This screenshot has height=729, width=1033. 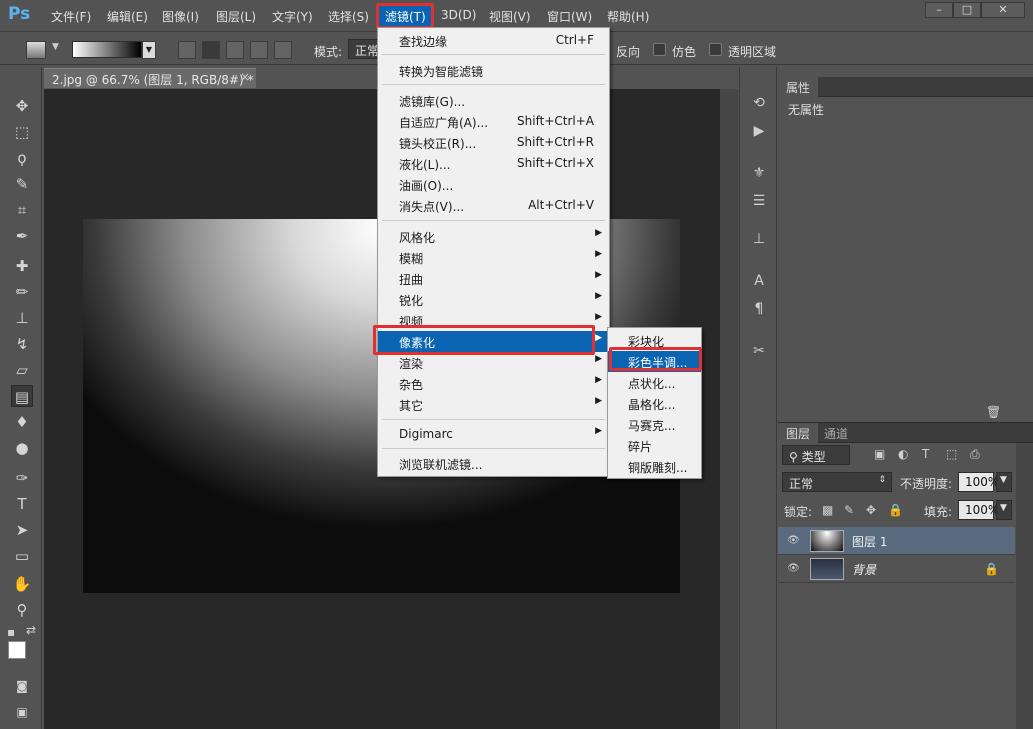 What do you see at coordinates (493, 278) in the screenshot?
I see `menu-item-distort: 扭曲 ▶` at bounding box center [493, 278].